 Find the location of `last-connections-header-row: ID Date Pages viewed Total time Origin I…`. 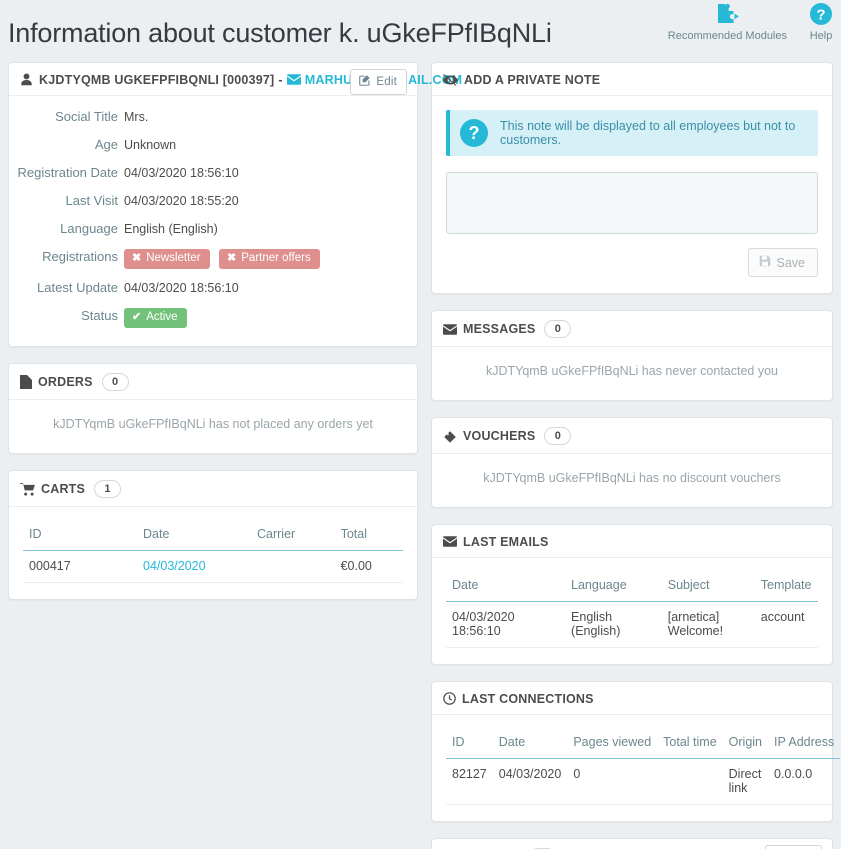

last-connections-header-row: ID Date Pages viewed Total time Origin I… is located at coordinates (643, 744).